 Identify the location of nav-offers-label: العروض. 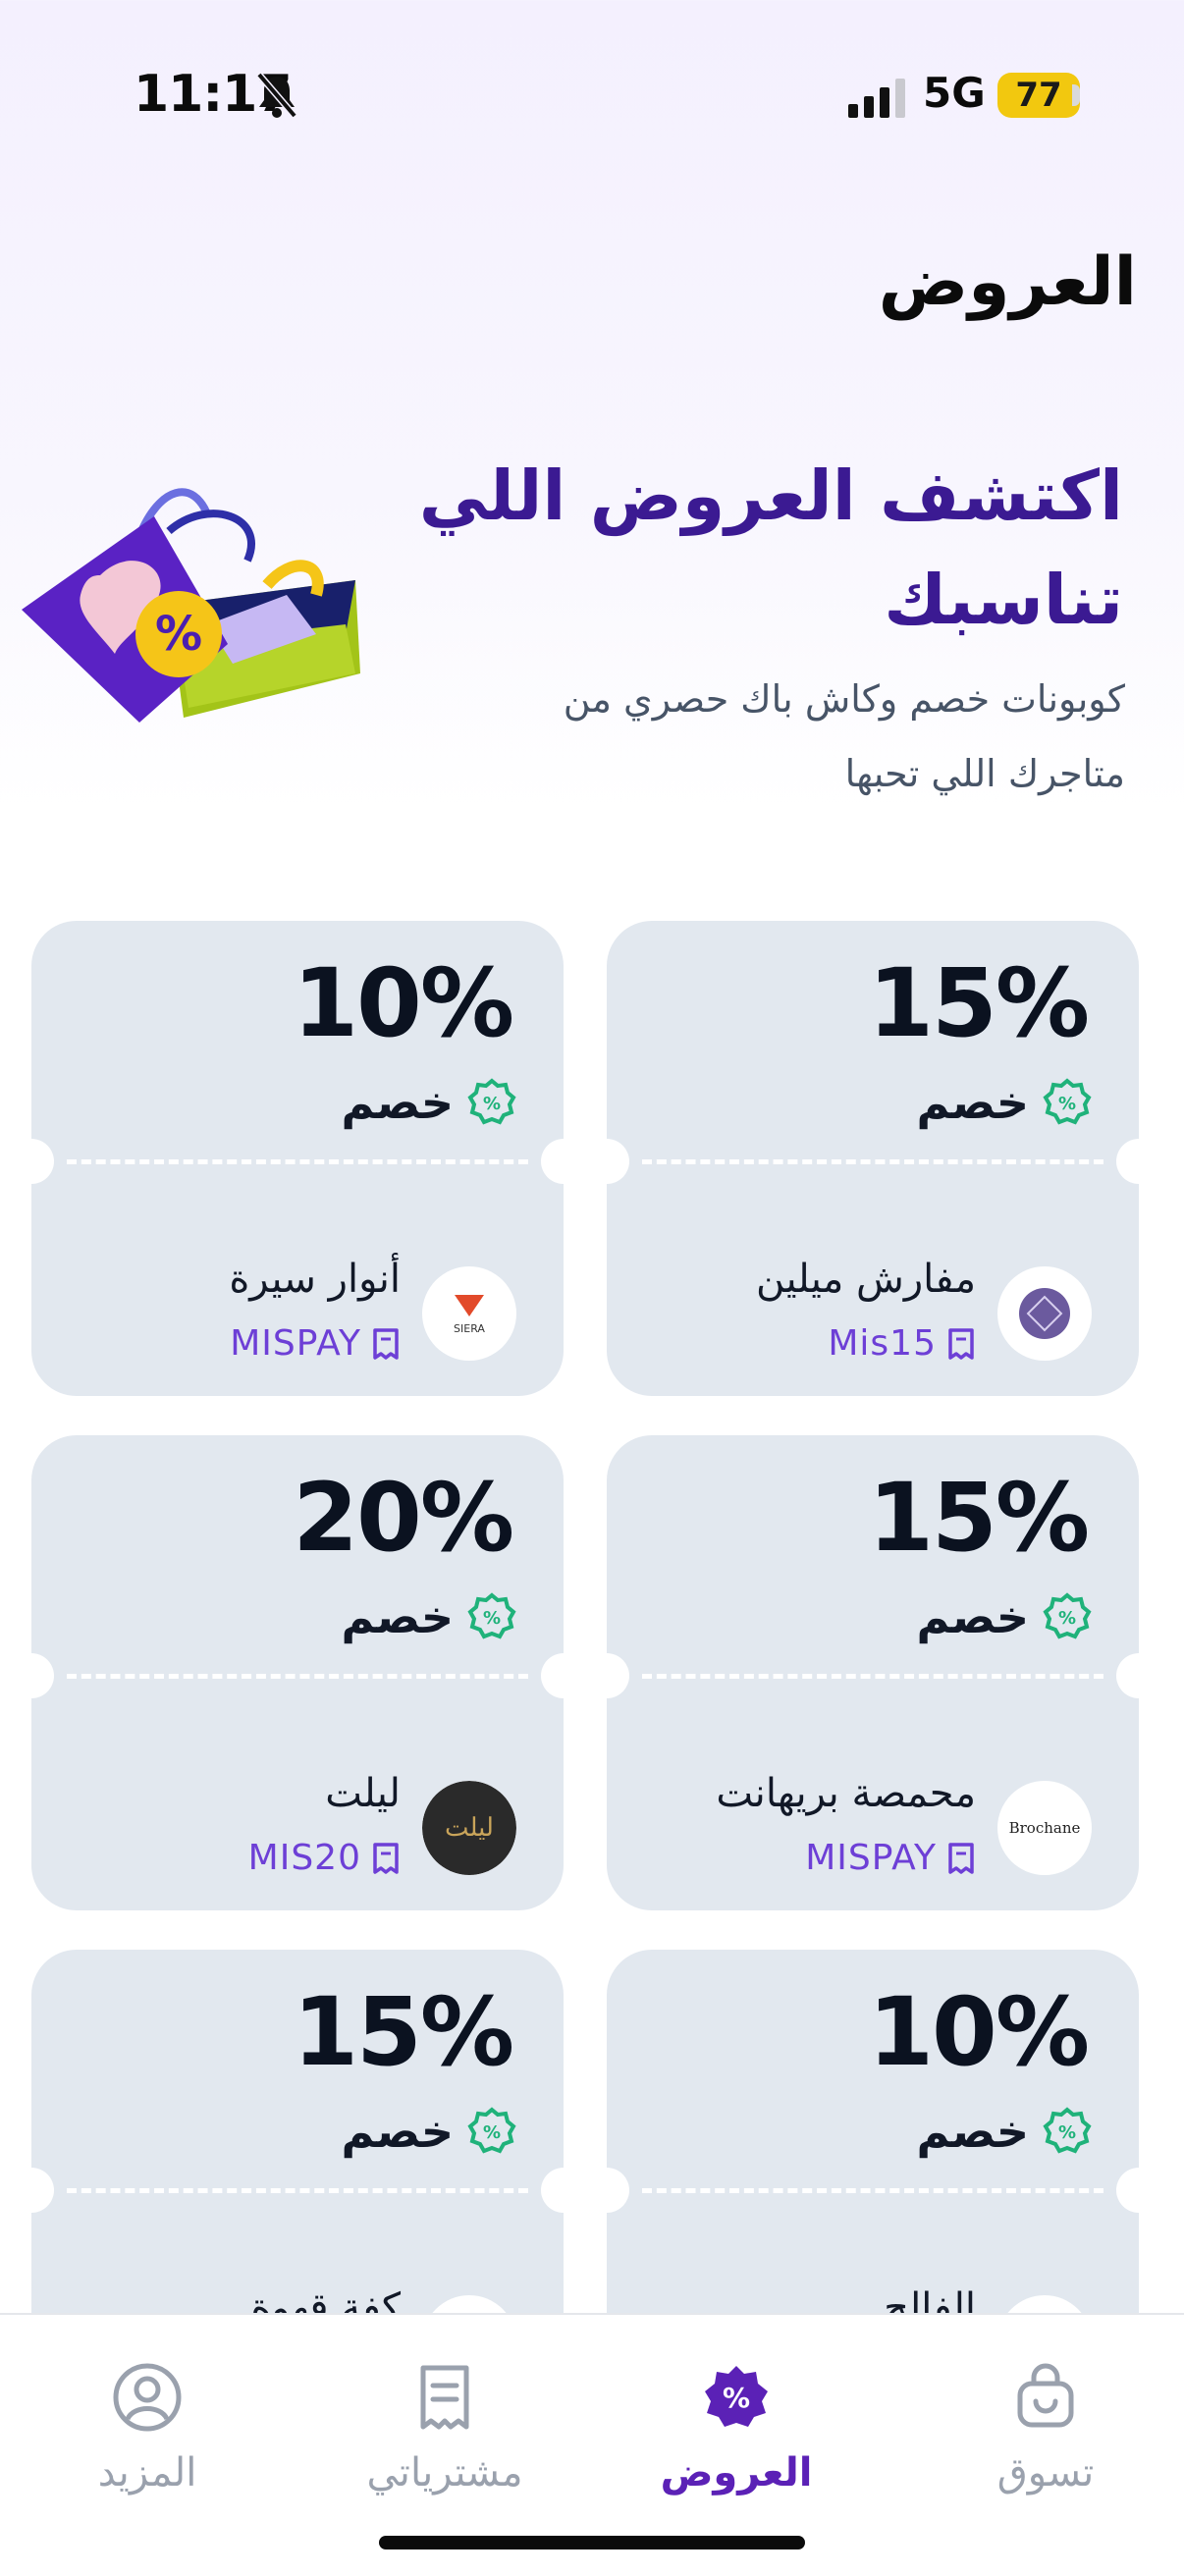
(736, 2473).